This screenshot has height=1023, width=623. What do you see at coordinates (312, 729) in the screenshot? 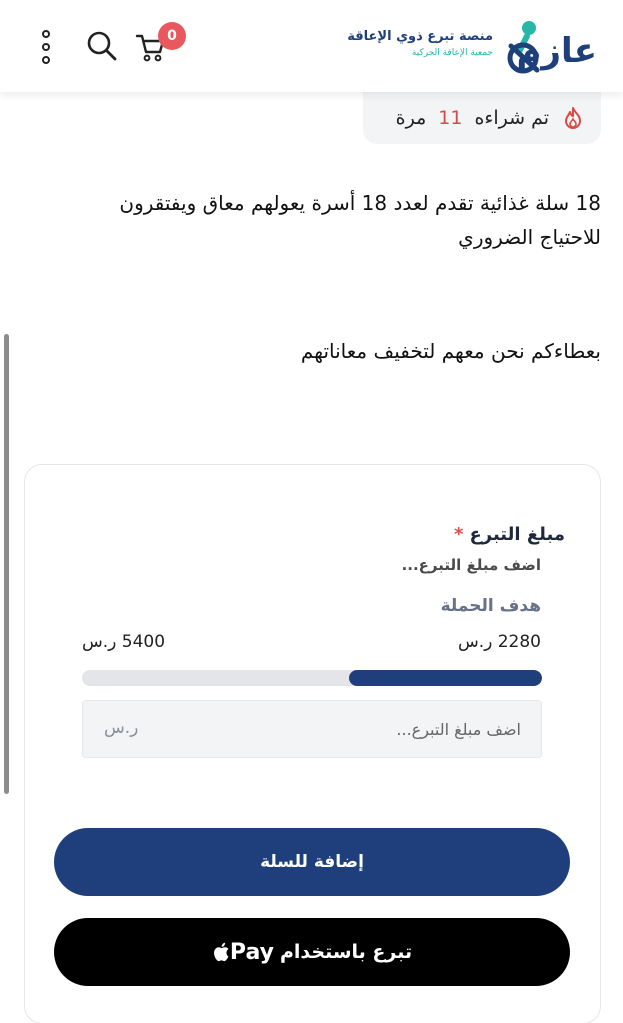
I see `donation-amount-input` at bounding box center [312, 729].